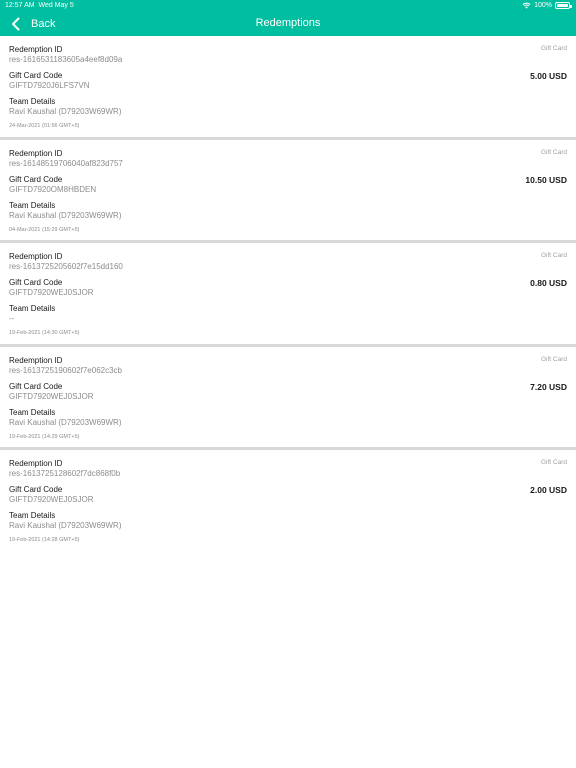 The height and width of the screenshot is (768, 576). What do you see at coordinates (548, 386) in the screenshot?
I see `redemption-amount: 7.20 USD` at bounding box center [548, 386].